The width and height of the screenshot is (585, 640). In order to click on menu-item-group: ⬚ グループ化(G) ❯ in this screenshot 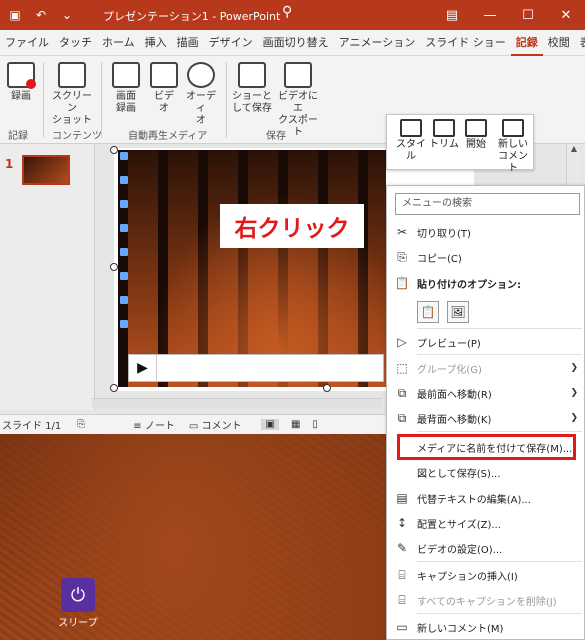, I will do `click(486, 368)`.